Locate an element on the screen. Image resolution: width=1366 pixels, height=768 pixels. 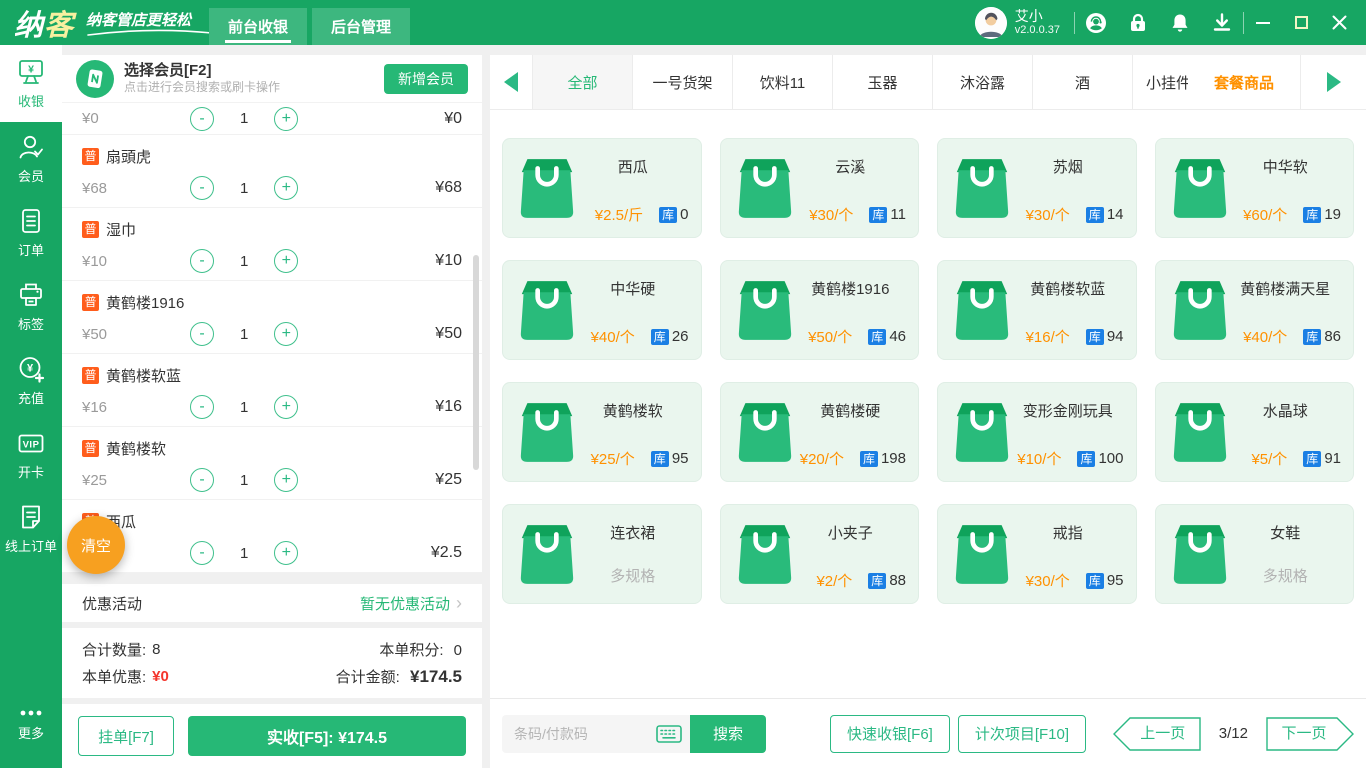
cart-item: 普 西瓜 ¥2.5 - 1 + ¥2.5 is located at coordinates (272, 536).